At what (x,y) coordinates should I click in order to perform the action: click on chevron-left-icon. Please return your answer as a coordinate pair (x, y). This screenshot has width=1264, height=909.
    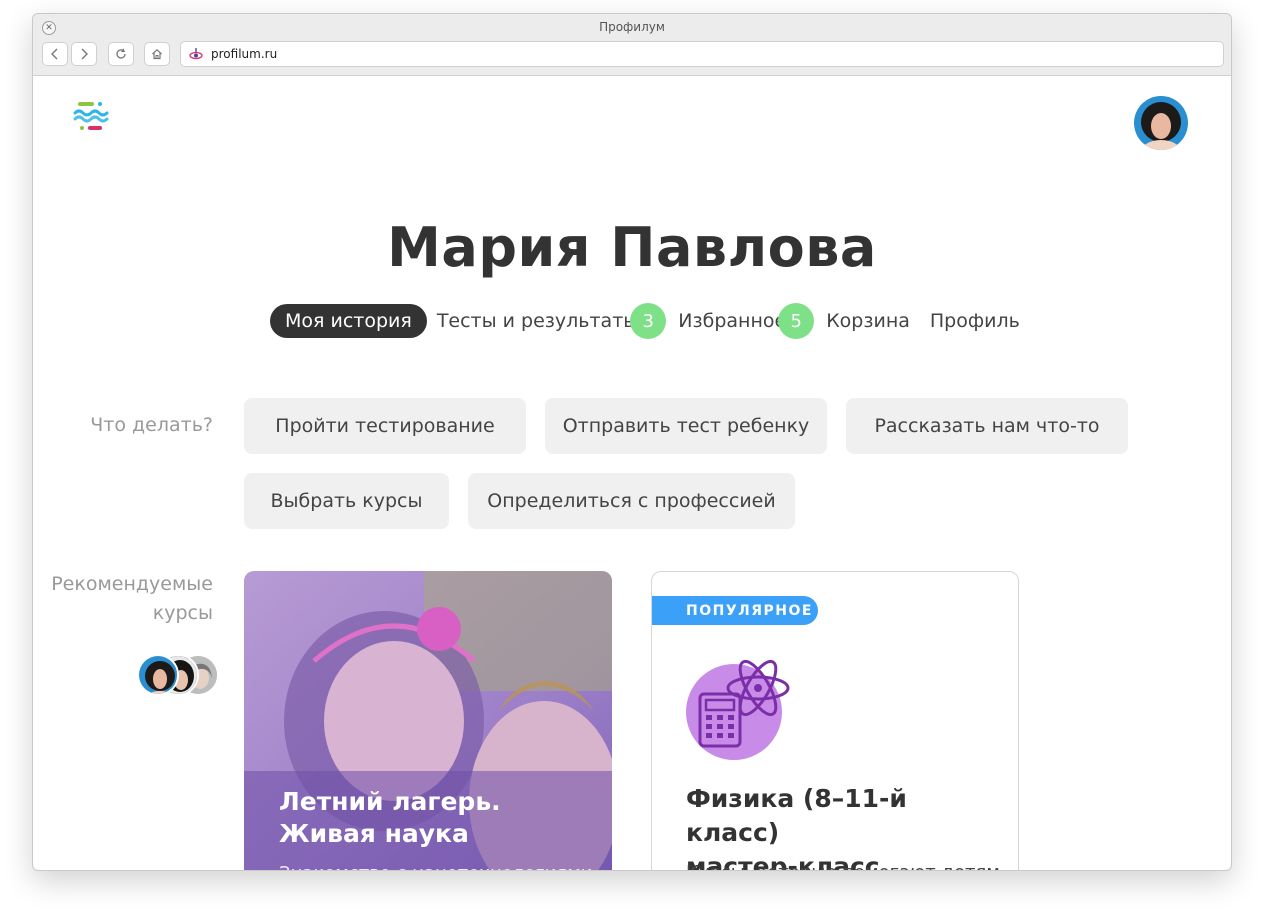
    Looking at the image, I should click on (54, 54).